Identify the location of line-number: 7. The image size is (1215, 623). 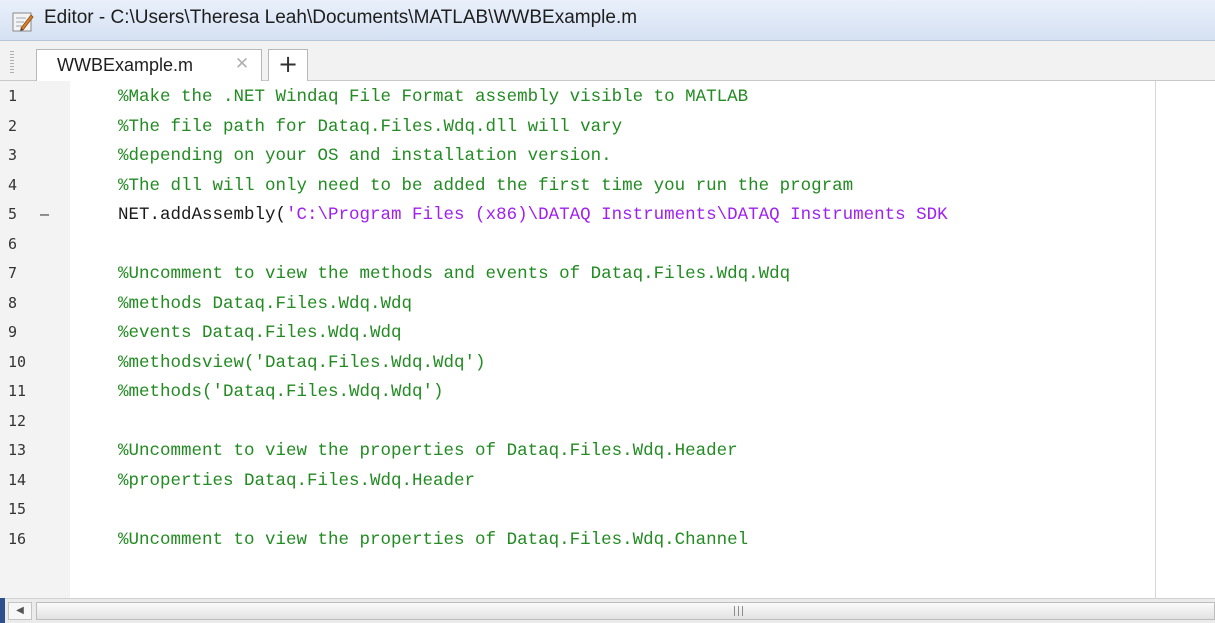
(13, 273).